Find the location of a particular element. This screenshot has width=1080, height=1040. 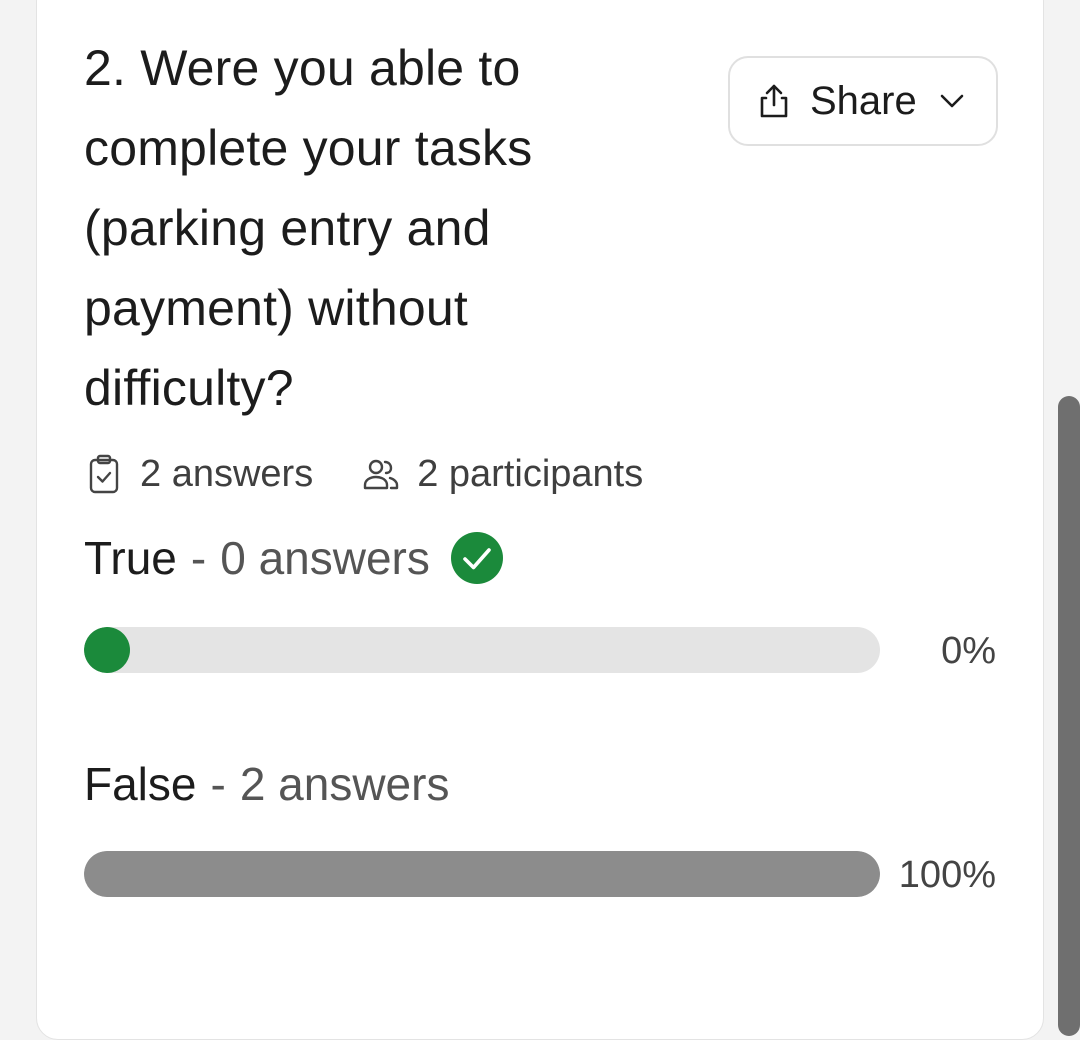

share-upload-icon is located at coordinates (774, 101).